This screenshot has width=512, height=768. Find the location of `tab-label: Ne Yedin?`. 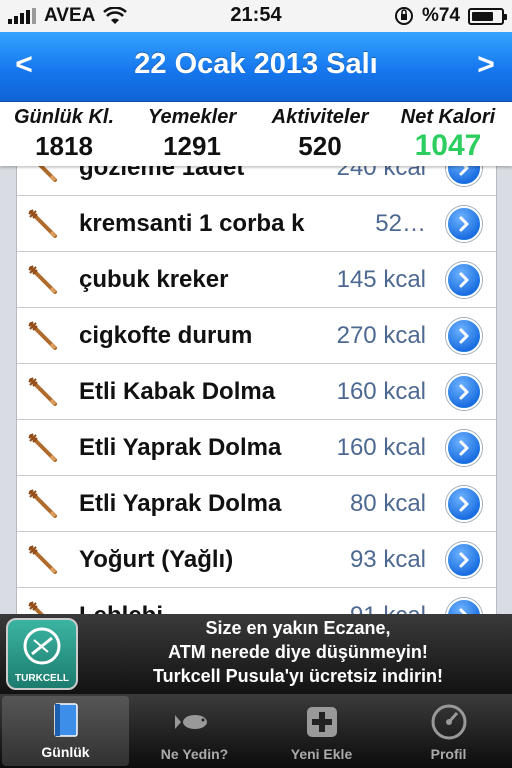

tab-label: Ne Yedin? is located at coordinates (194, 754).